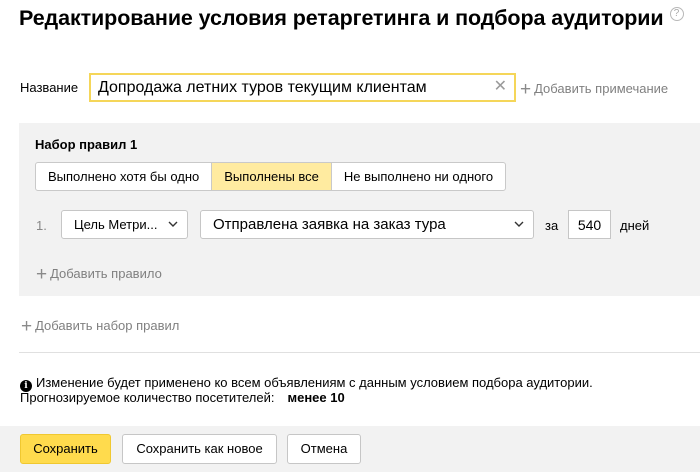  What do you see at coordinates (500, 87) in the screenshot?
I see `clear-icon: ✕` at bounding box center [500, 87].